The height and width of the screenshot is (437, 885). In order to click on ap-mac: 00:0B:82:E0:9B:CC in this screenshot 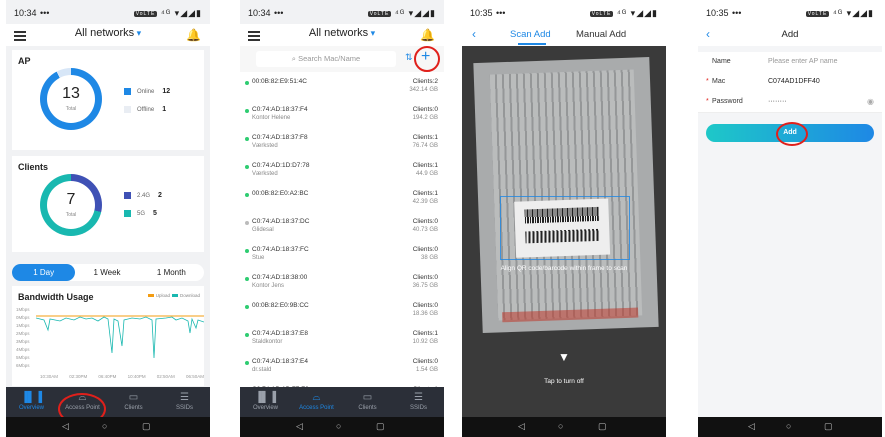, I will do `click(280, 305)`.